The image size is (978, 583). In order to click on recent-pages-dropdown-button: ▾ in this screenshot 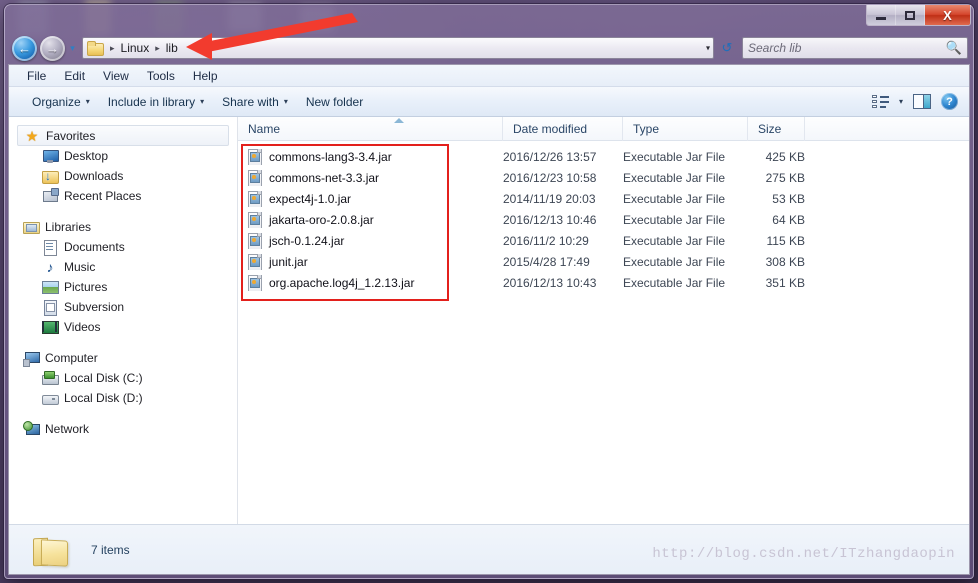, I will do `click(72, 48)`.